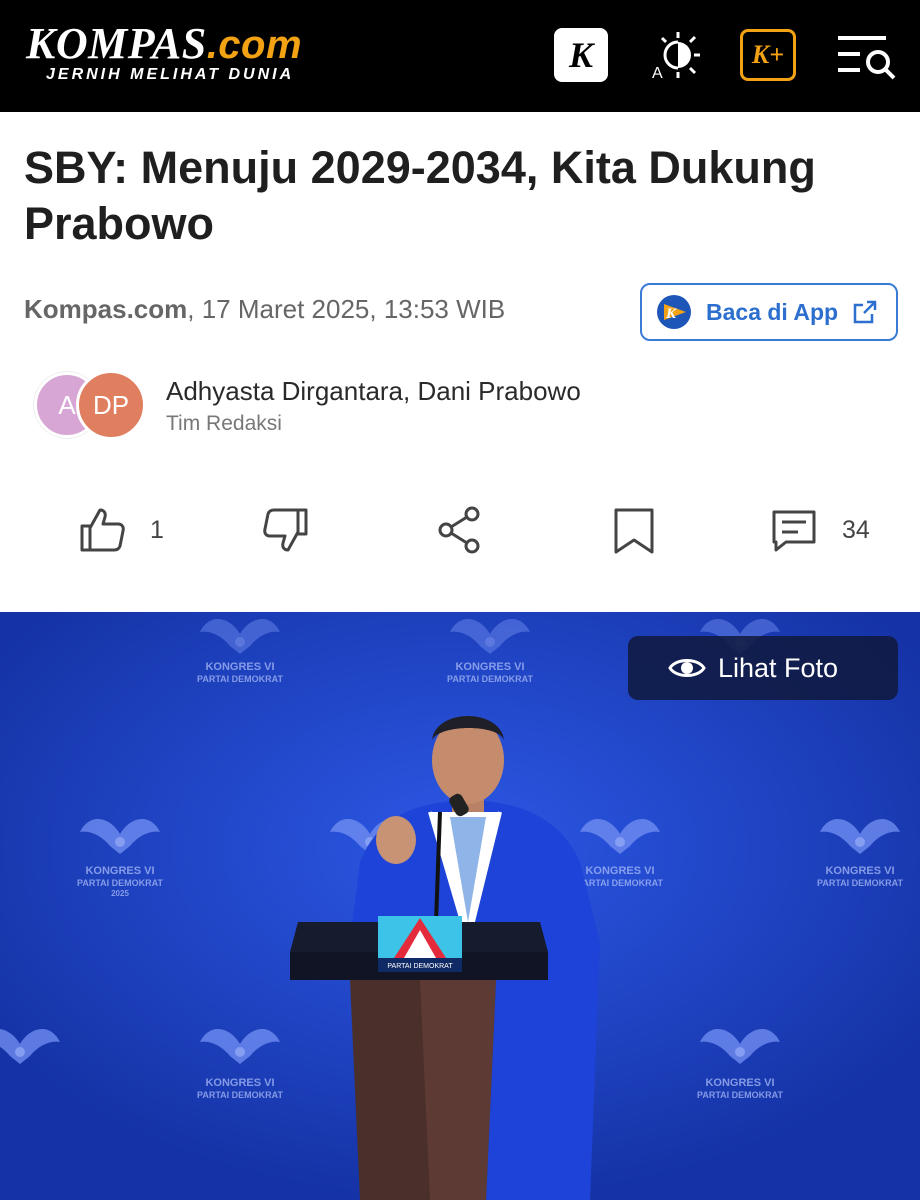 The width and height of the screenshot is (920, 1200). What do you see at coordinates (657, 72) in the screenshot?
I see `svg-text: A` at bounding box center [657, 72].